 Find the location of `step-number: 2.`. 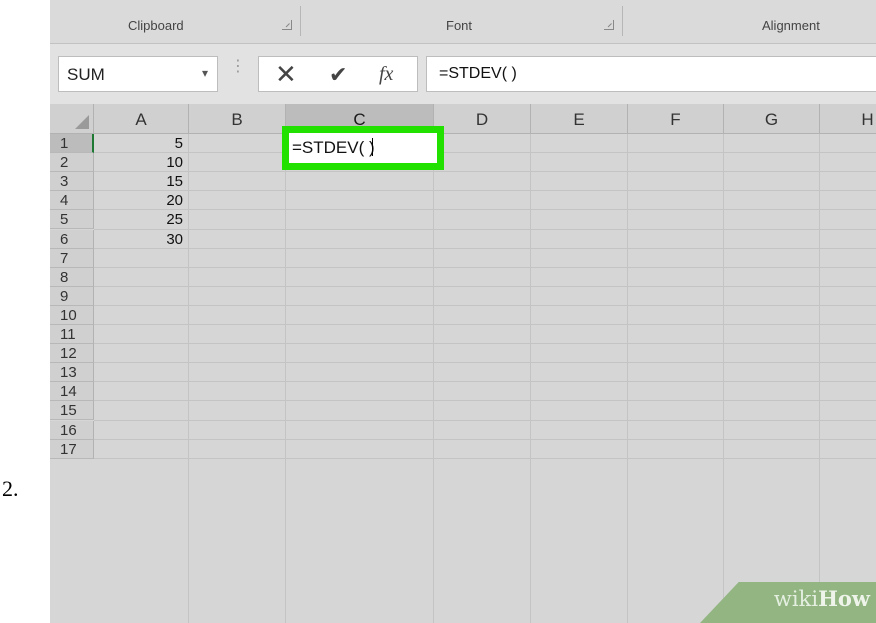

step-number: 2. is located at coordinates (10, 488).